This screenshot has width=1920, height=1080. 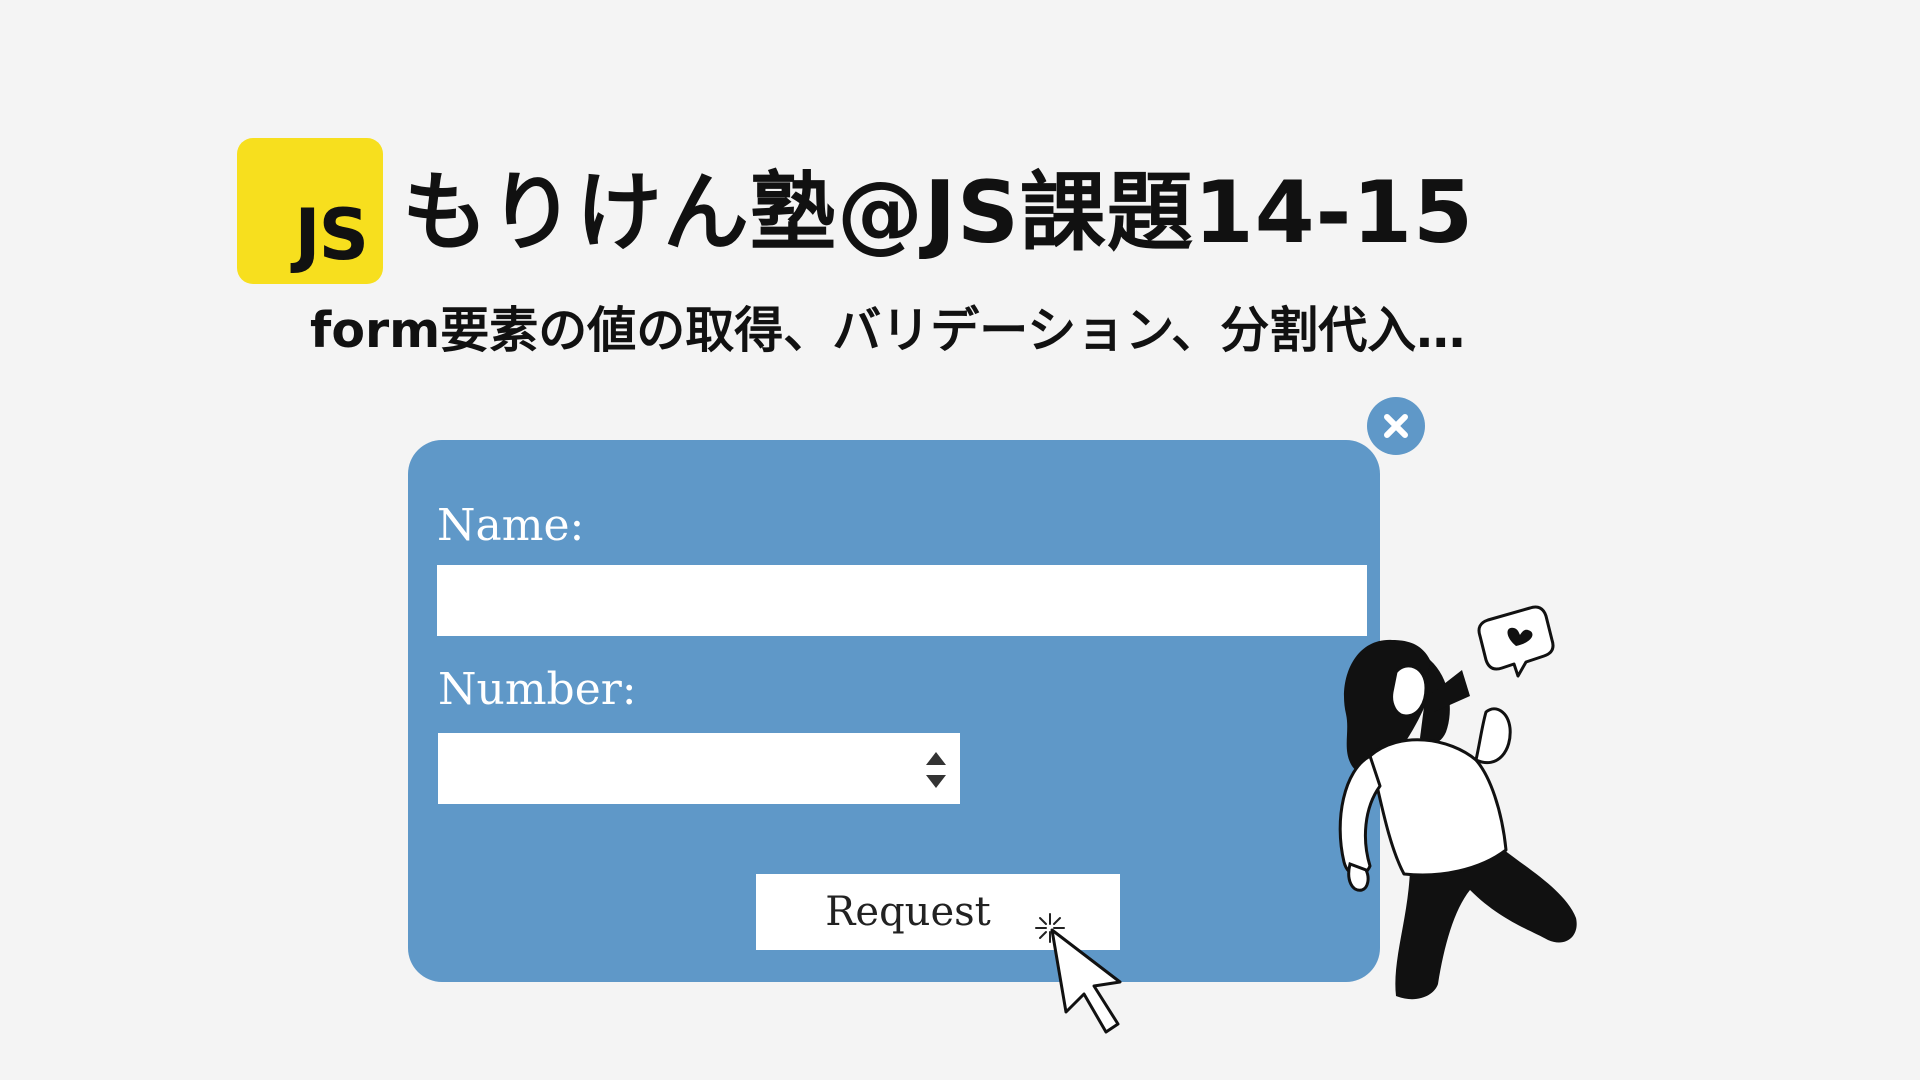 I want to click on close-button, so click(x=1396, y=426).